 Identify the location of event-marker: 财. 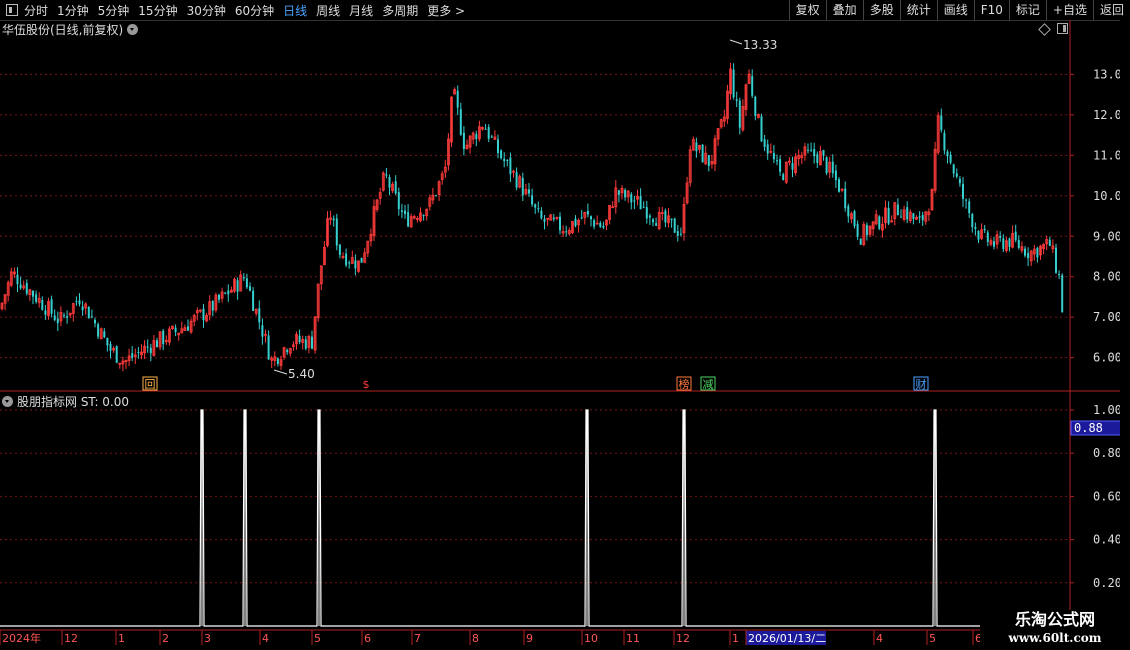
(921, 384).